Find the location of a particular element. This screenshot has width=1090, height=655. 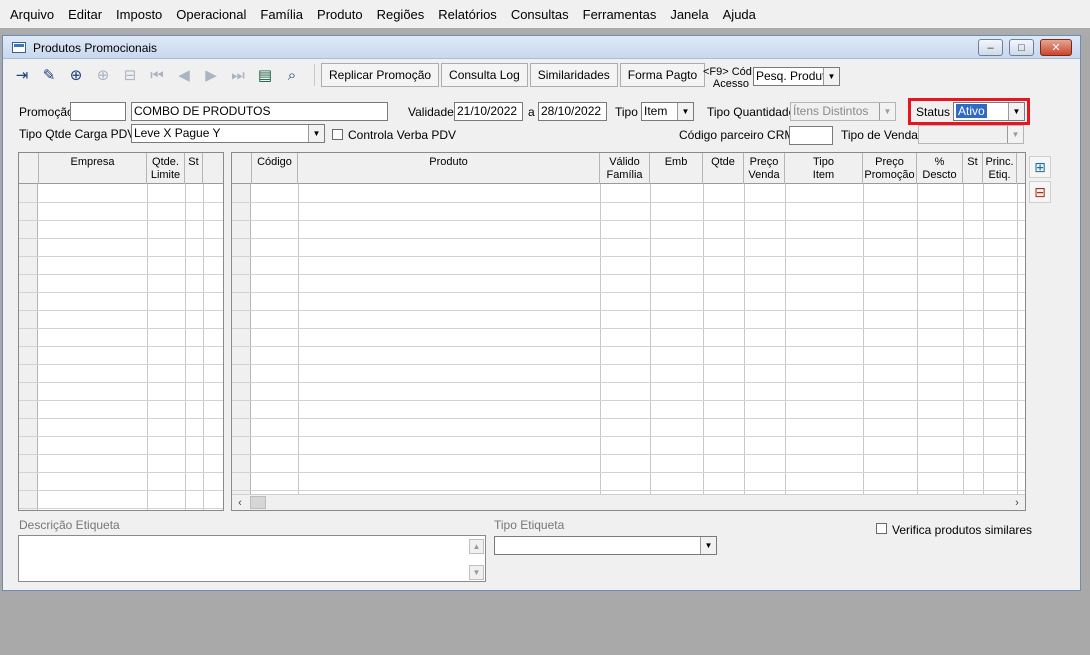

horizontal-scrollbar: ‹ › is located at coordinates (628, 502).